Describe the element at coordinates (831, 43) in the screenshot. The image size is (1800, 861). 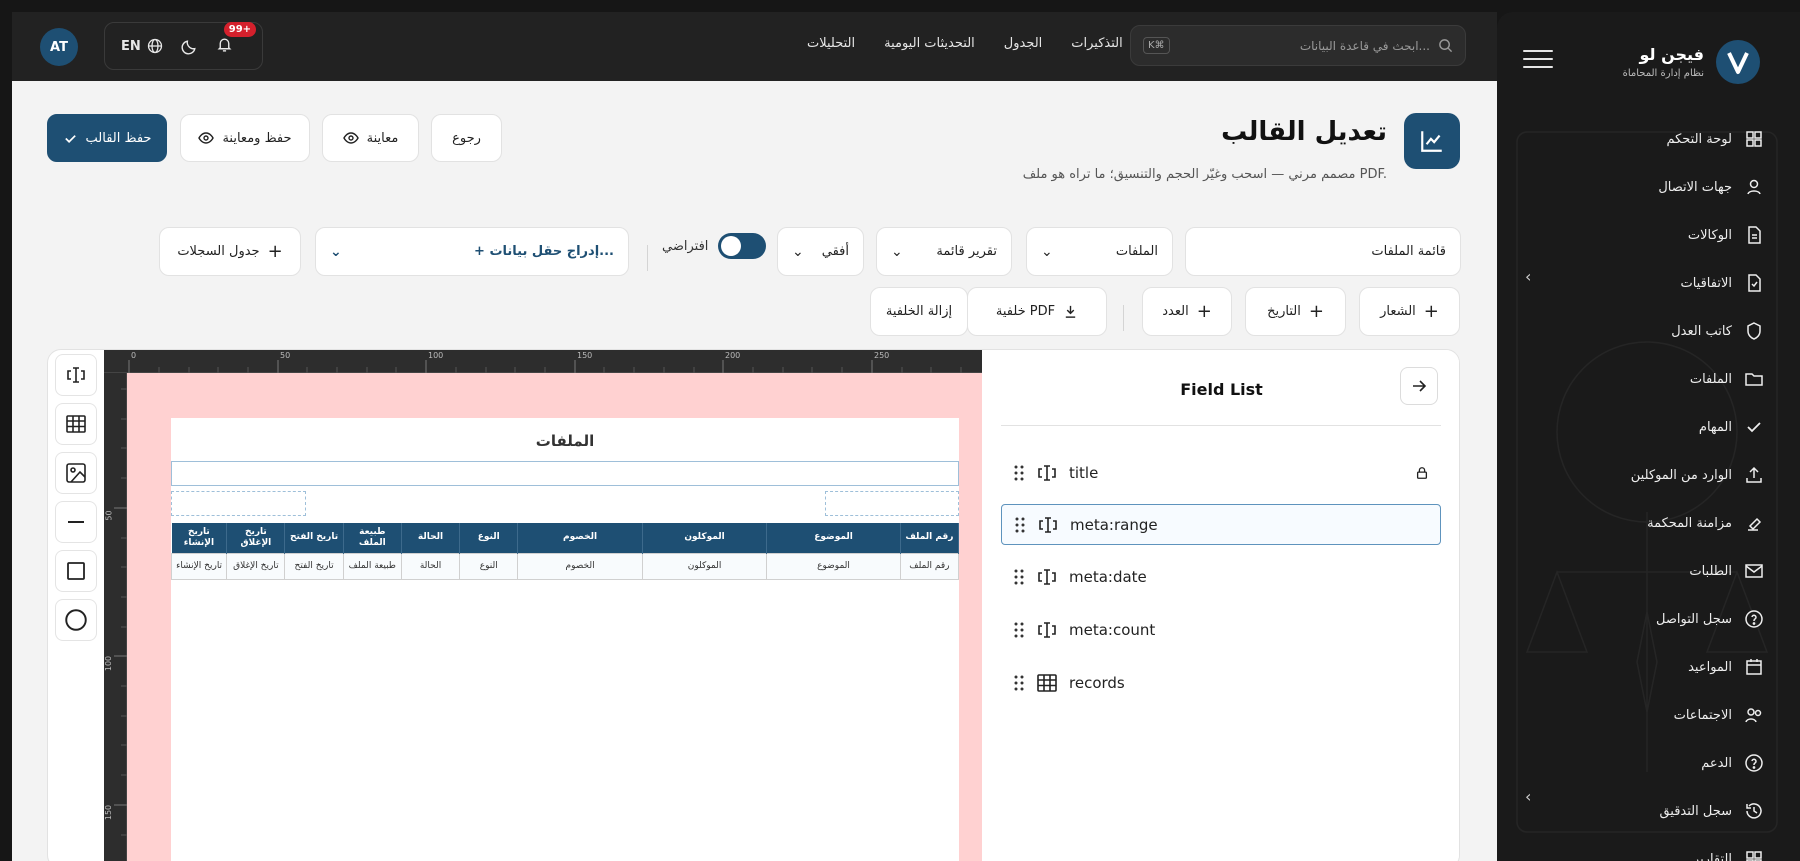
I see `nav-analytics: التحليلات` at that location.